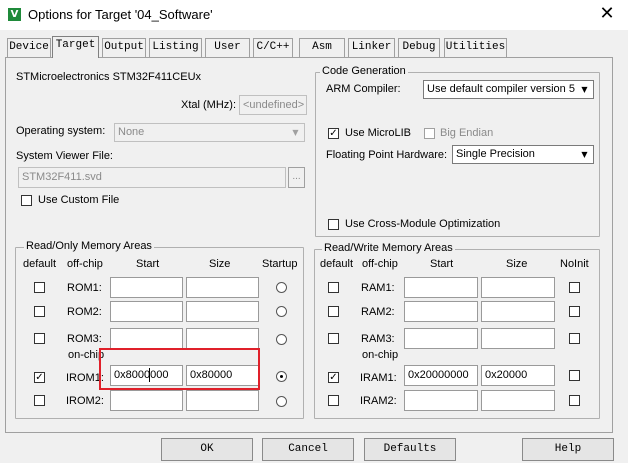 This screenshot has height=463, width=628. What do you see at coordinates (39, 311) in the screenshot?
I see `rom2-default-checkbox` at bounding box center [39, 311].